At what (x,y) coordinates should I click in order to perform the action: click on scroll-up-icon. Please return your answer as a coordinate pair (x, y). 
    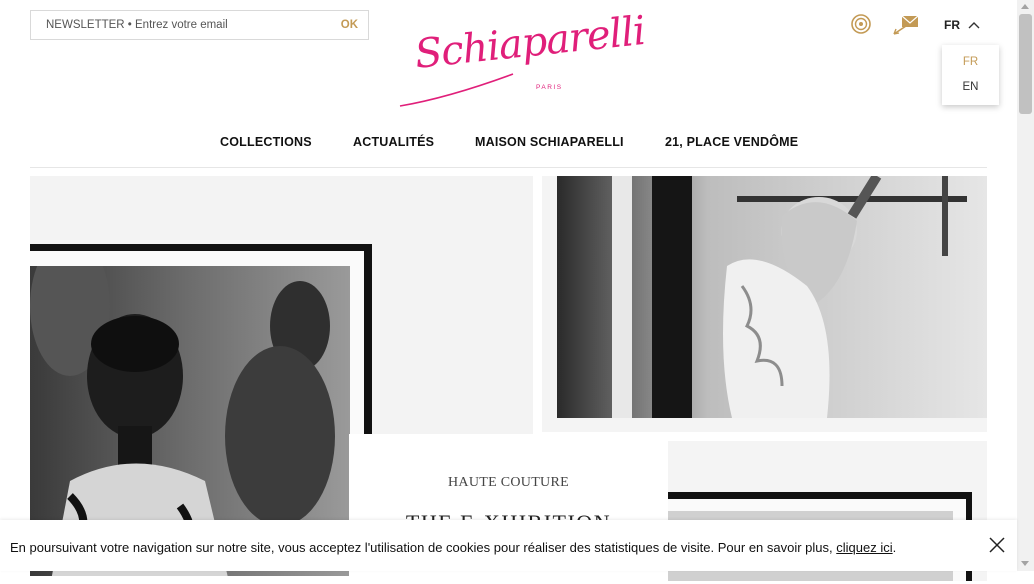
    Looking at the image, I should click on (1025, 6).